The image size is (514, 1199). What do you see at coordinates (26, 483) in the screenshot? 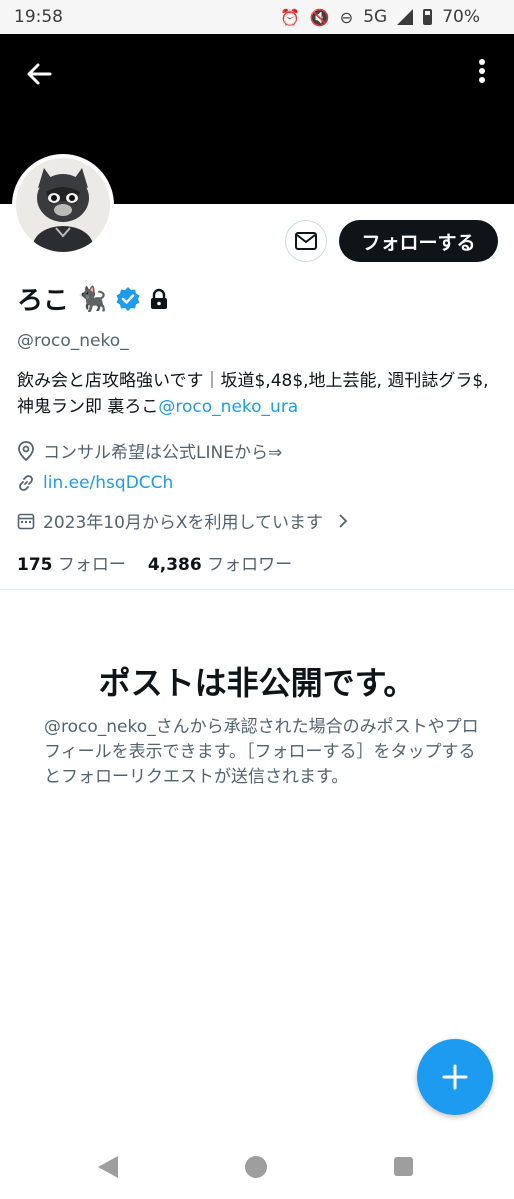
I see `link-icon` at bounding box center [26, 483].